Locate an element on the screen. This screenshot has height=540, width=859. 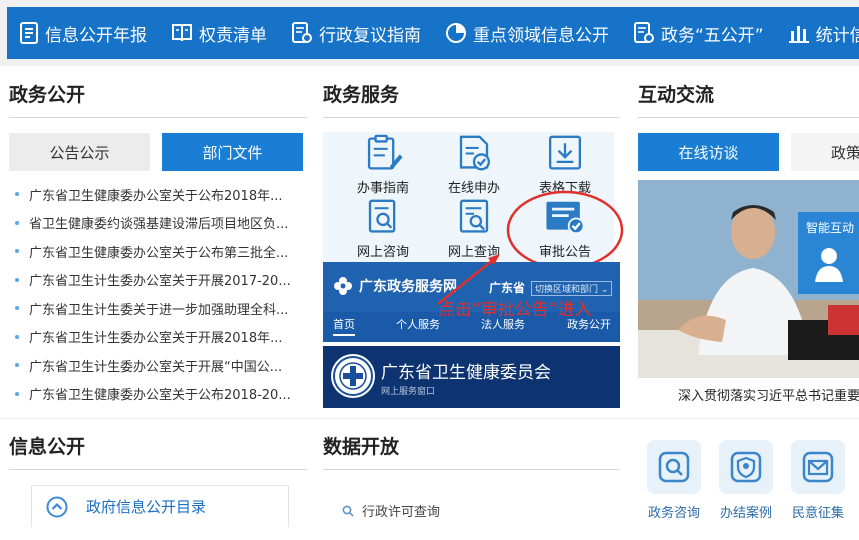
case-shield-icon is located at coordinates (746, 467).